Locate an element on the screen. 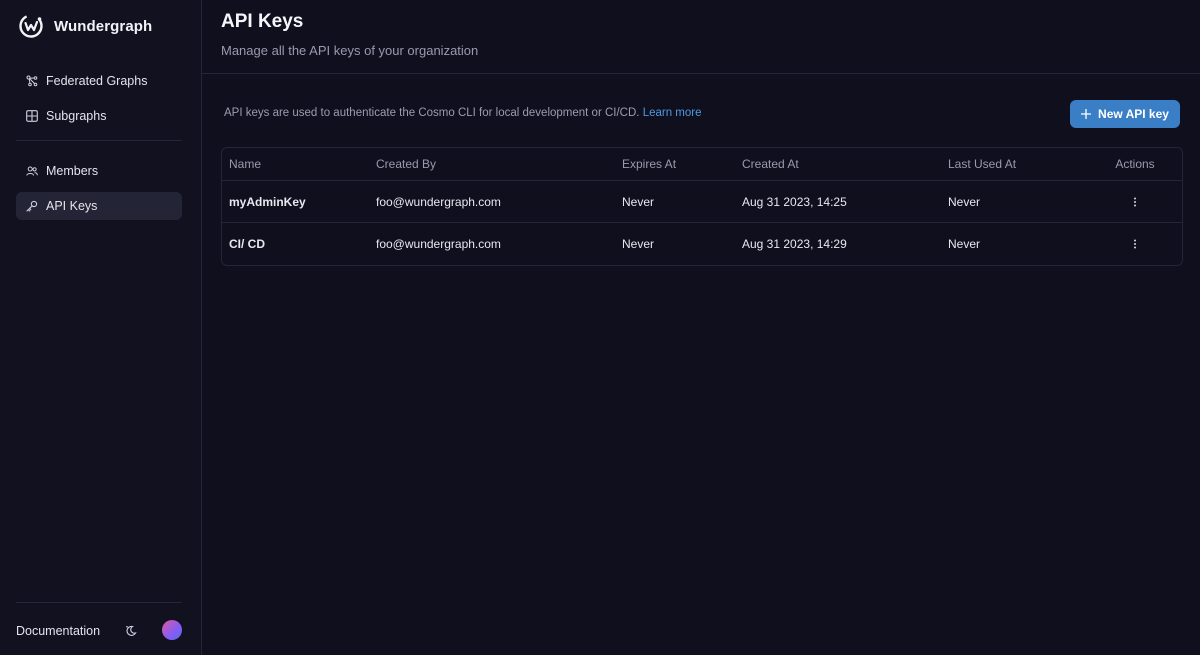  sidebar-item-members: Members is located at coordinates (99, 171).